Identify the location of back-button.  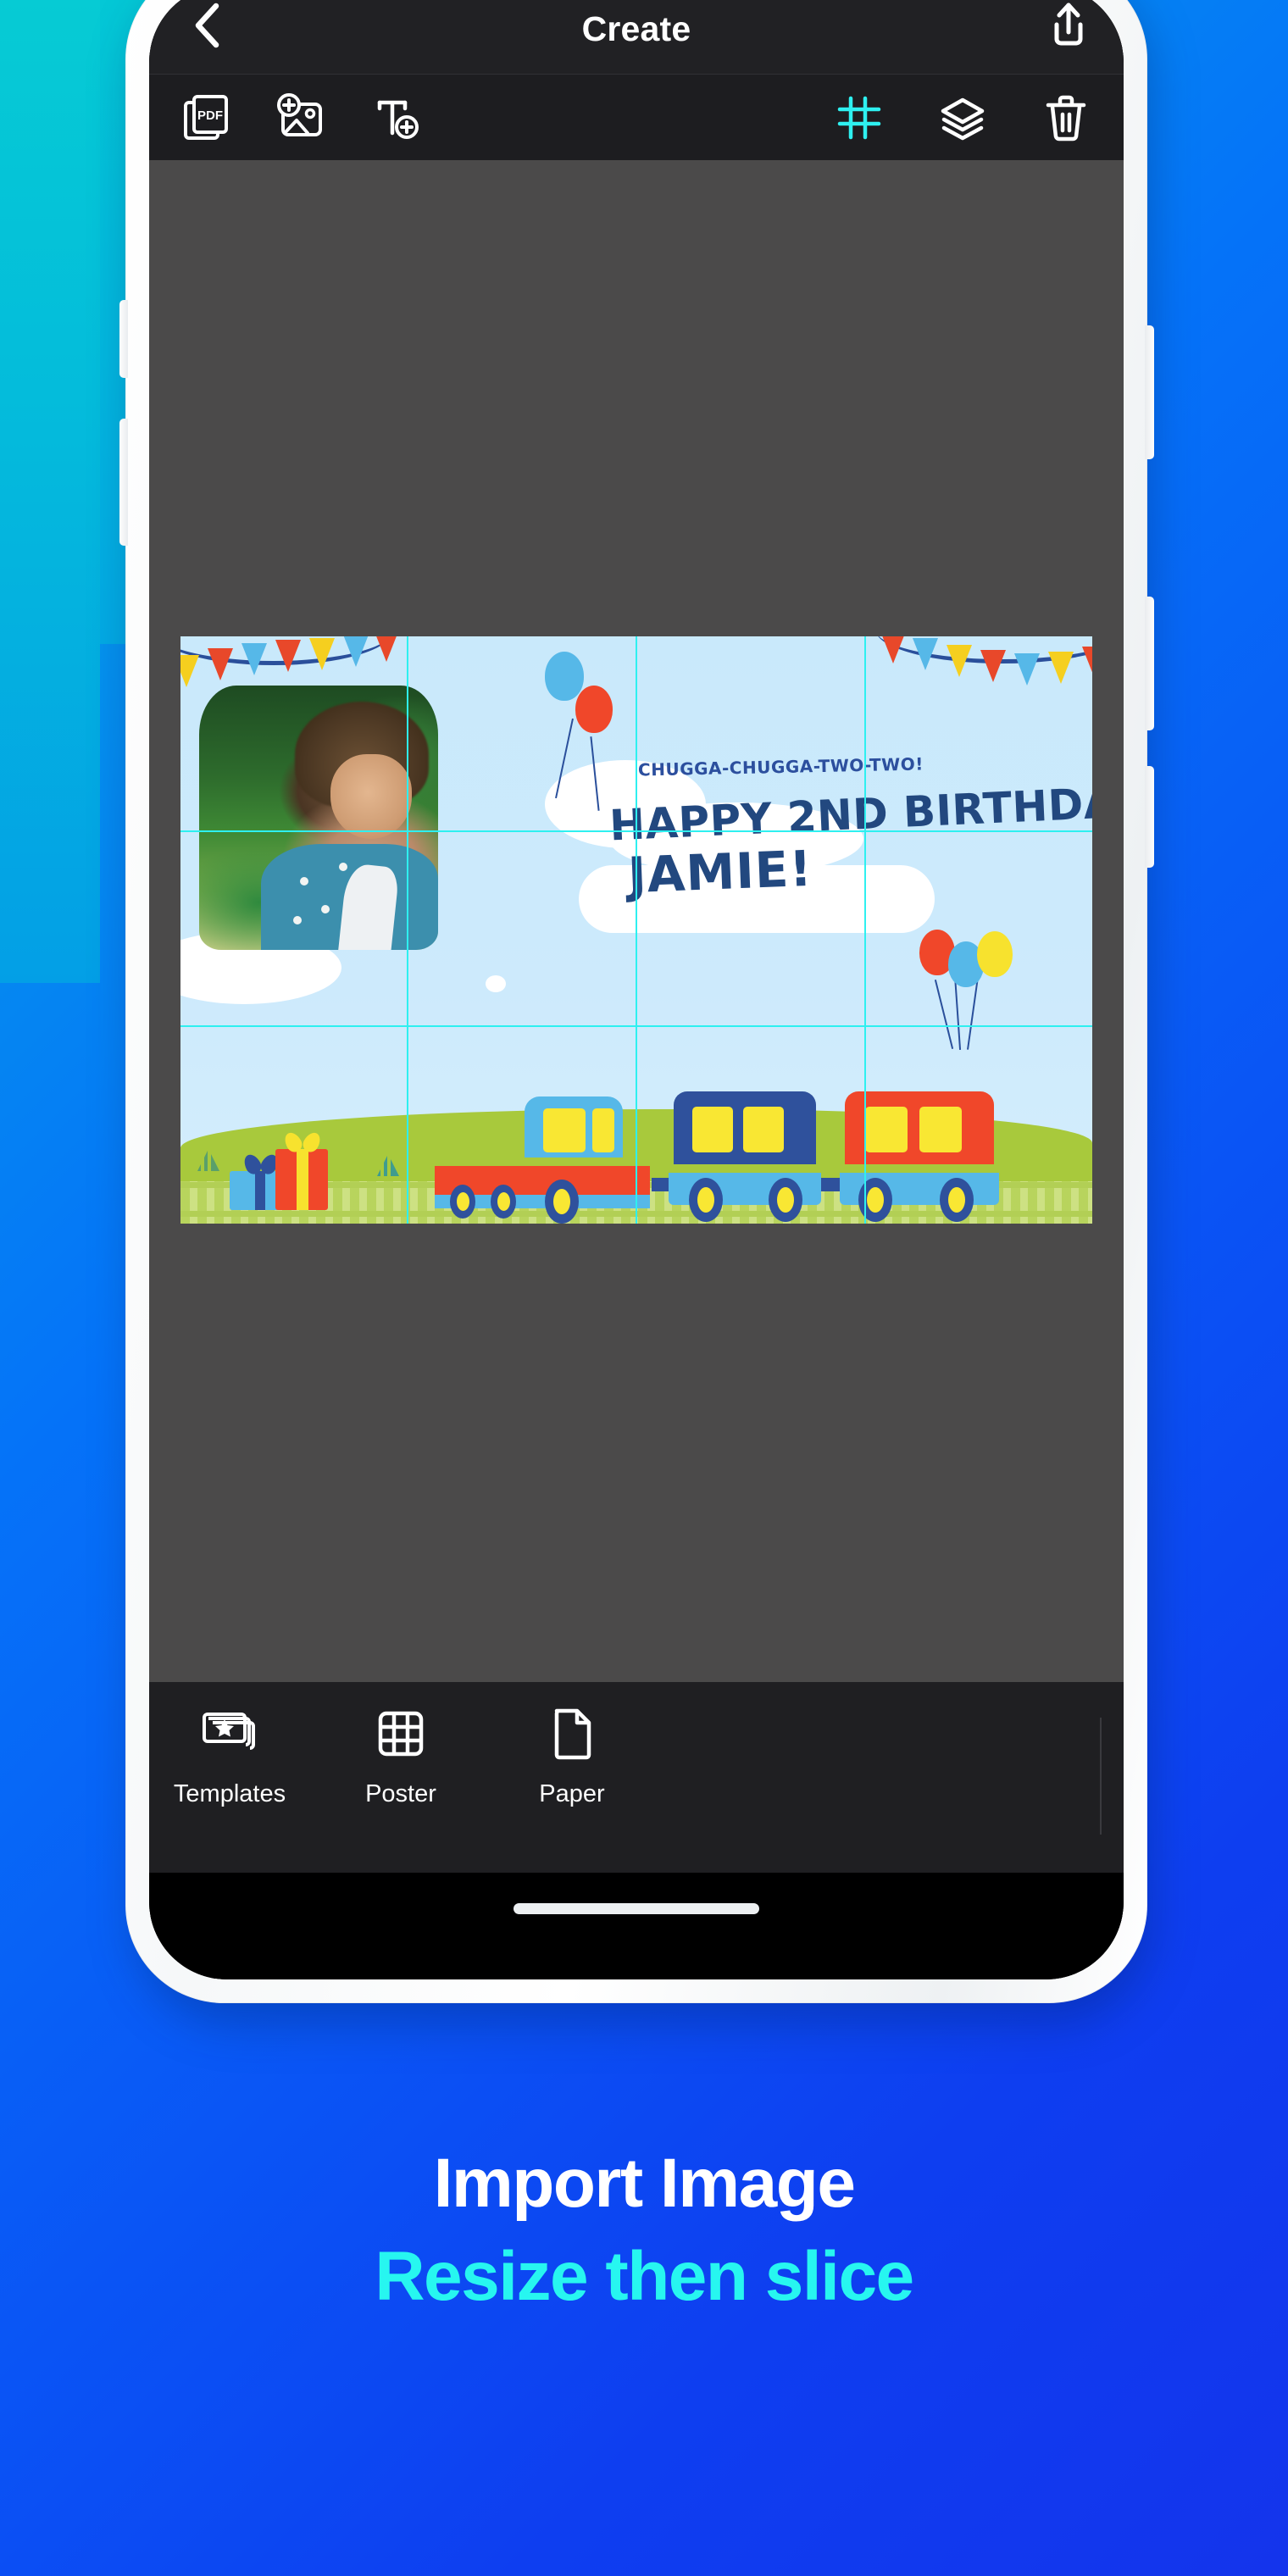
(206, 25).